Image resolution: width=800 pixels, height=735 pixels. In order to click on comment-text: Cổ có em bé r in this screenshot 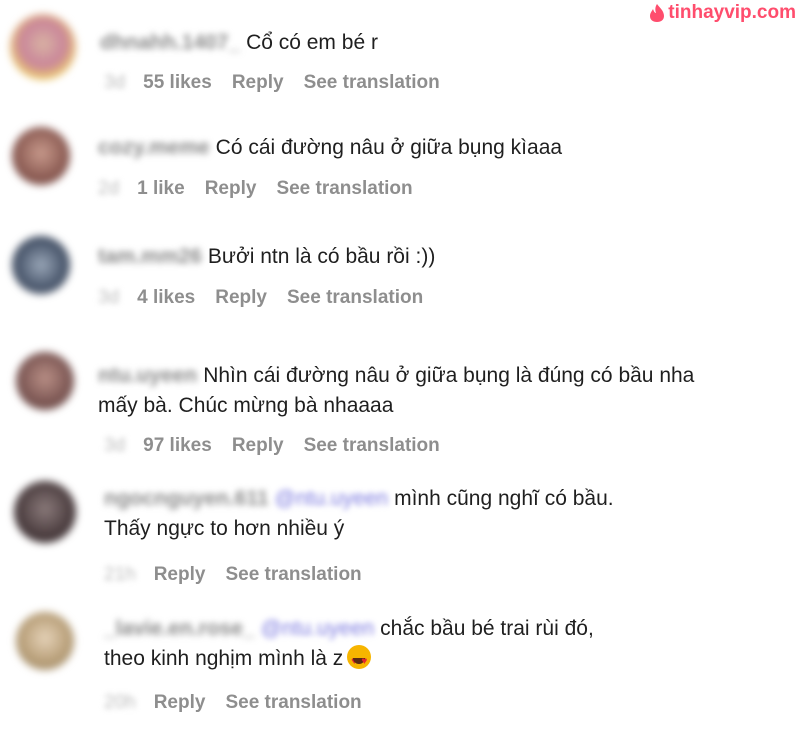, I will do `click(312, 42)`.